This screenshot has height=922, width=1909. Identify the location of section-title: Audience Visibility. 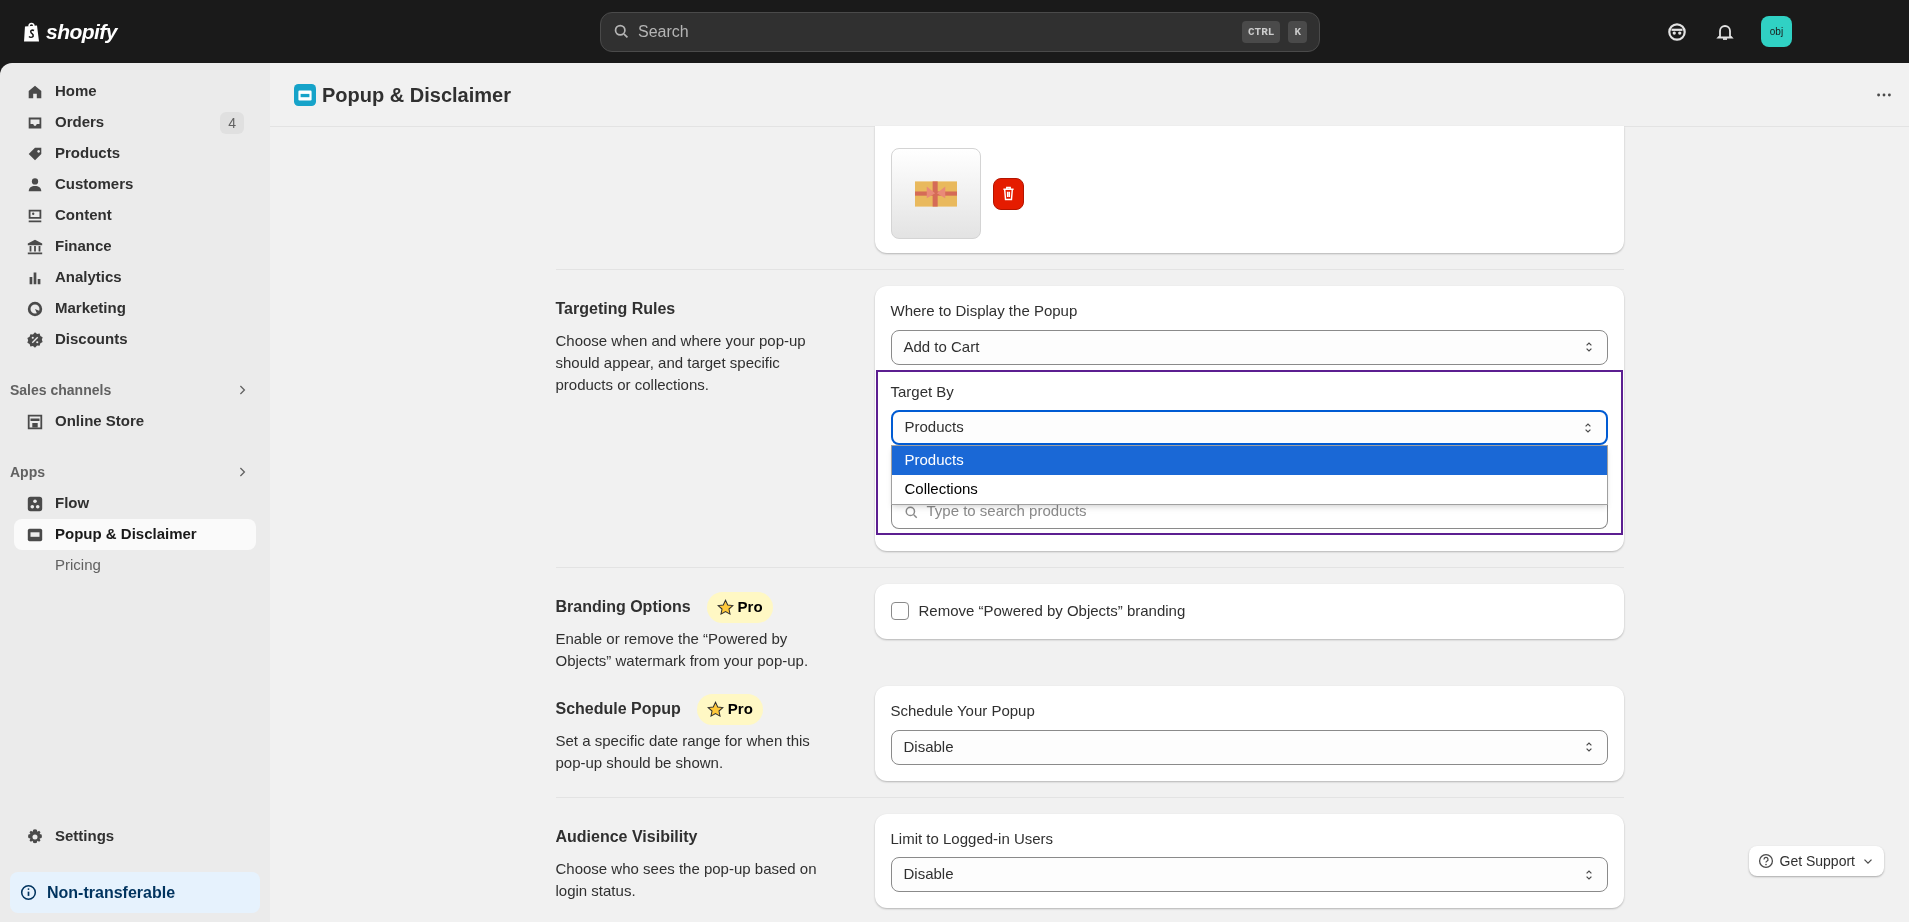
(626, 836).